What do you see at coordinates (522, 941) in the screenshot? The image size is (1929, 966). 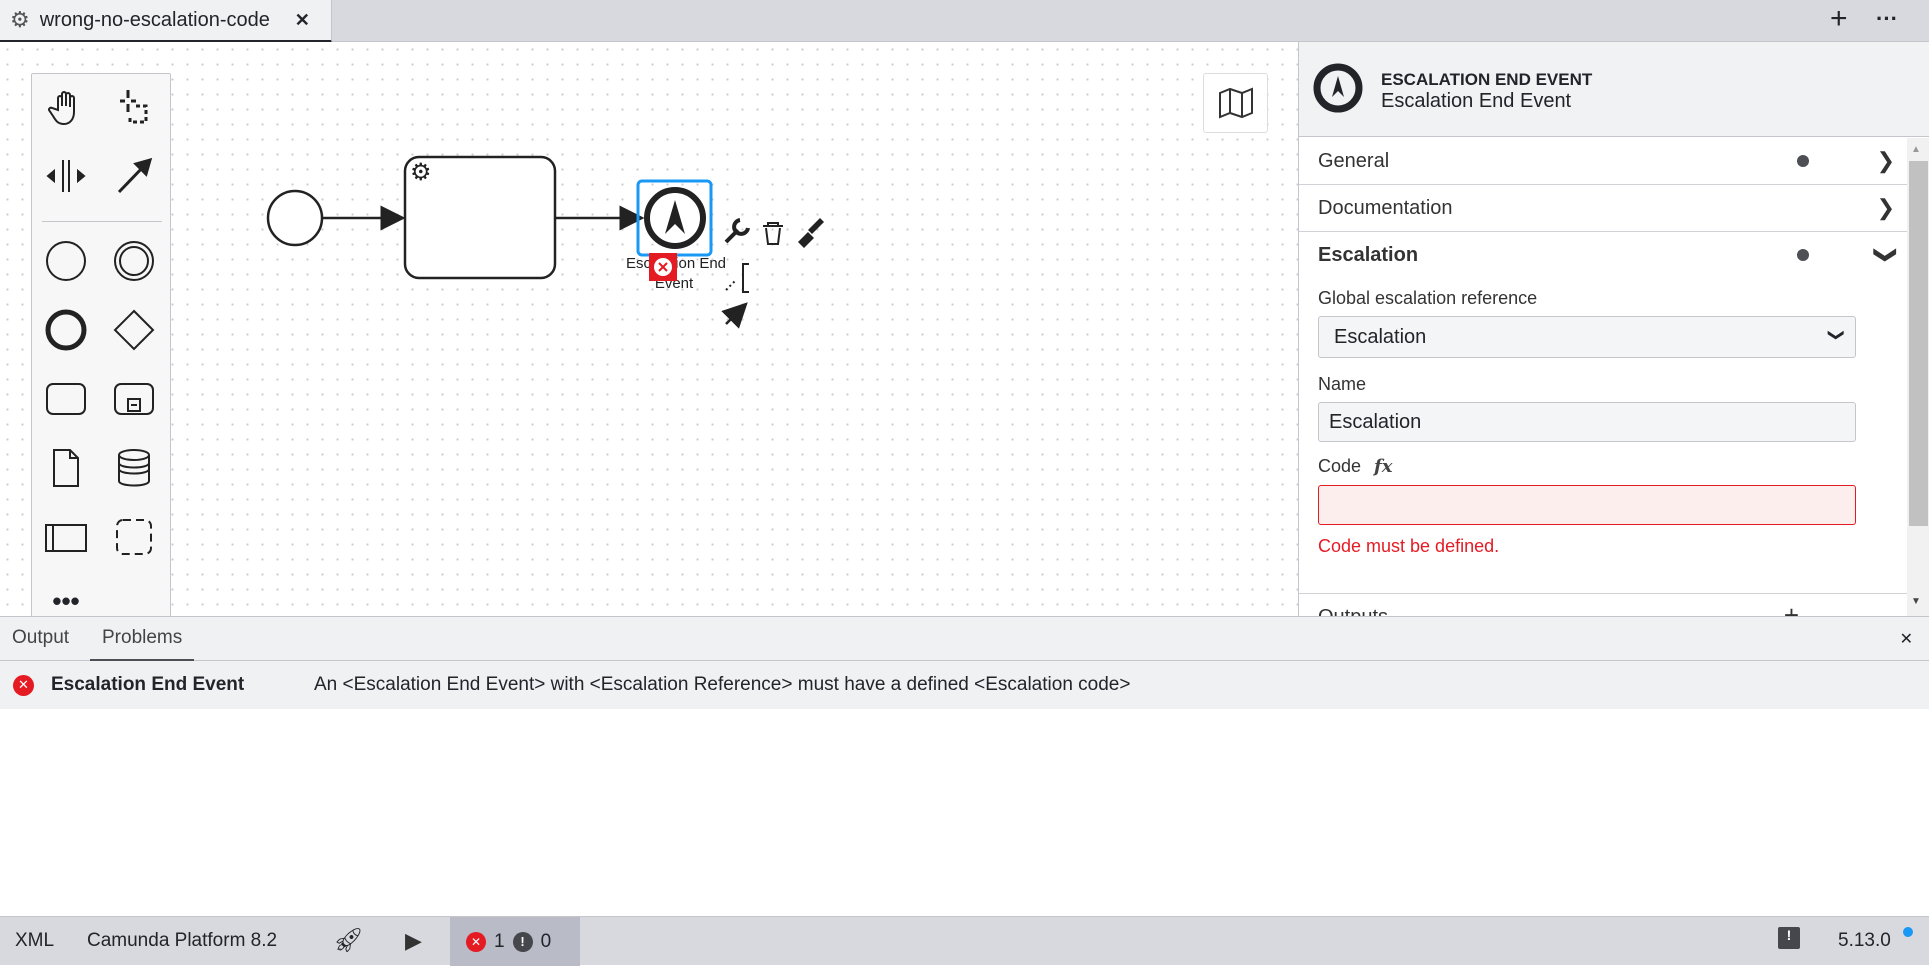 I see `warning-icon: !` at bounding box center [522, 941].